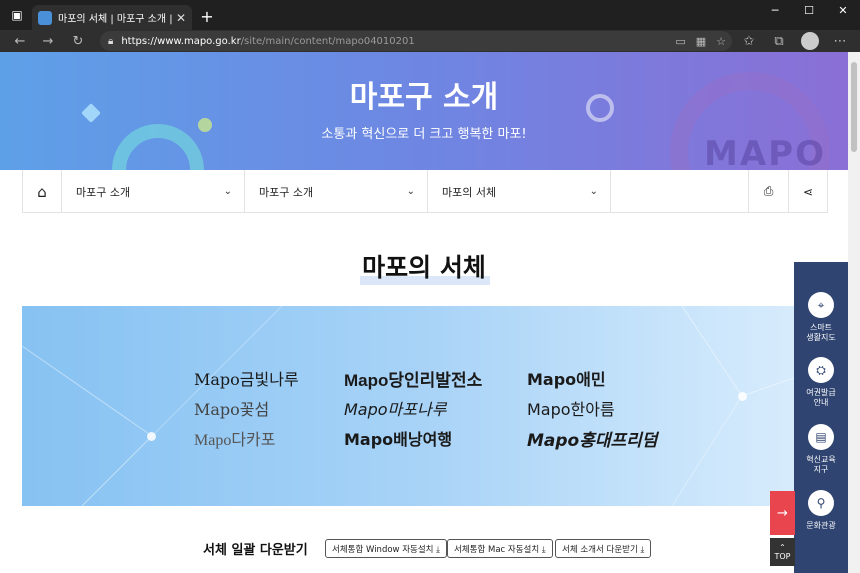 The width and height of the screenshot is (860, 573). I want to click on close-window-icon: ✕, so click(843, 10).